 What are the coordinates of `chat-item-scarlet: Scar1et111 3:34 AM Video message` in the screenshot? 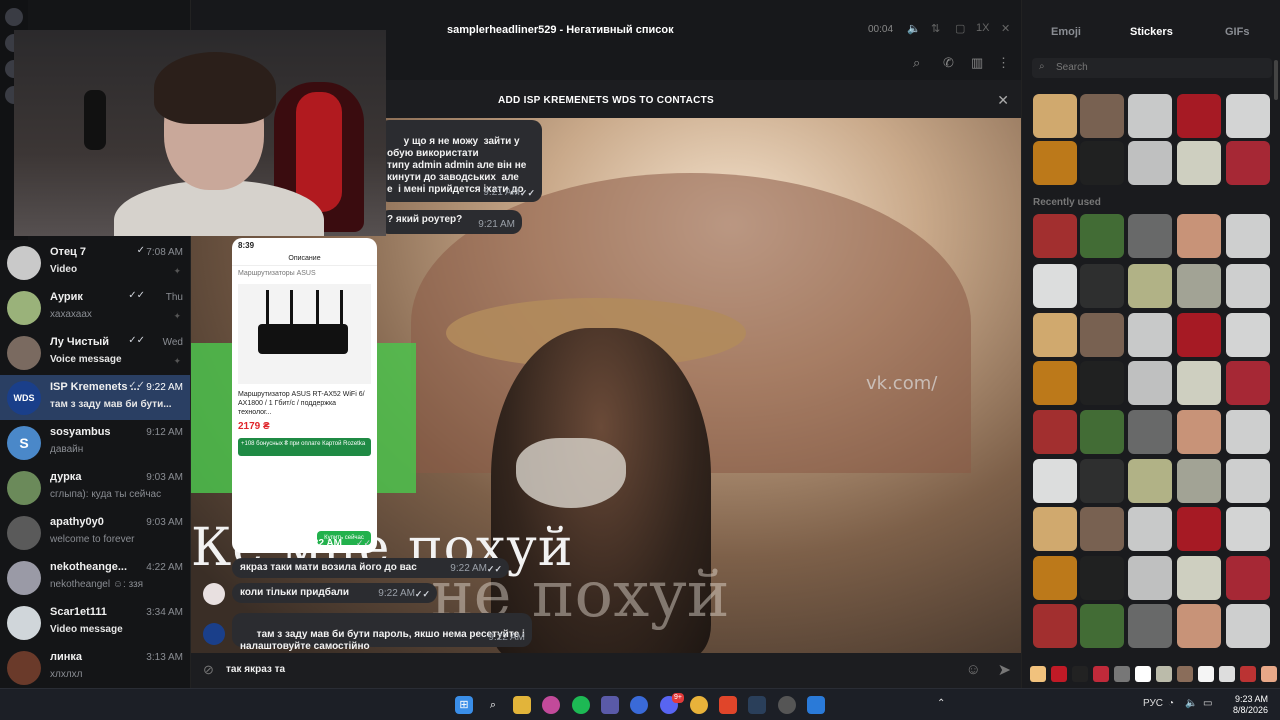 It's located at (95, 622).